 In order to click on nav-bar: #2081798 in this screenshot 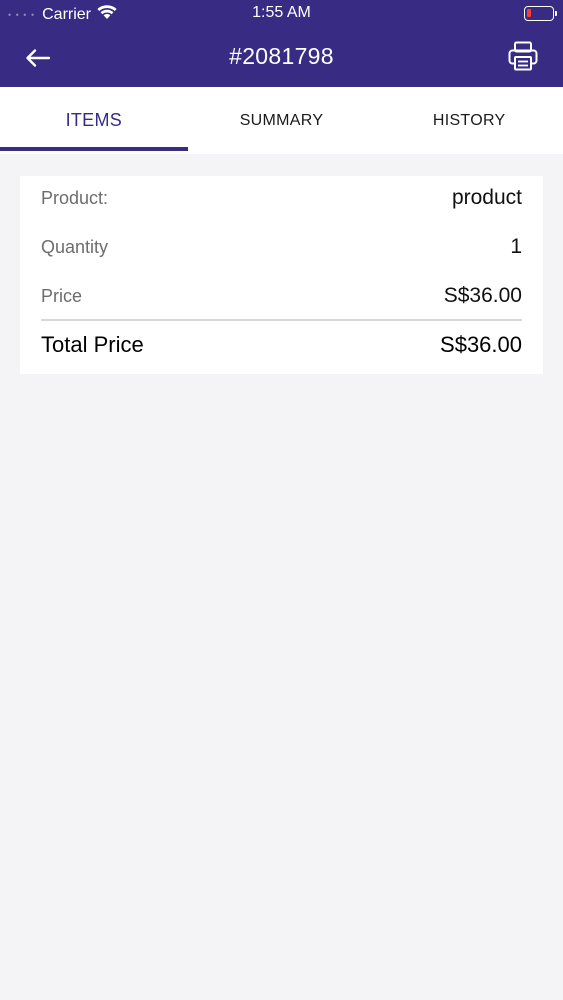, I will do `click(281, 57)`.